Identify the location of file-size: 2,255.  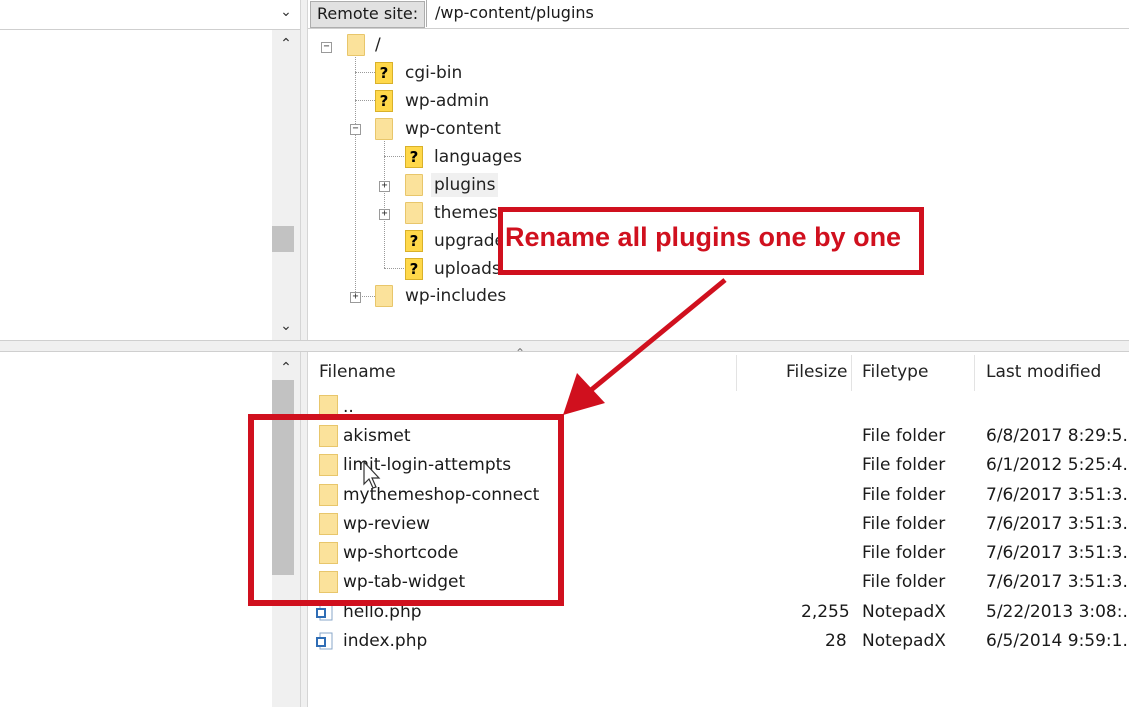
(825, 612).